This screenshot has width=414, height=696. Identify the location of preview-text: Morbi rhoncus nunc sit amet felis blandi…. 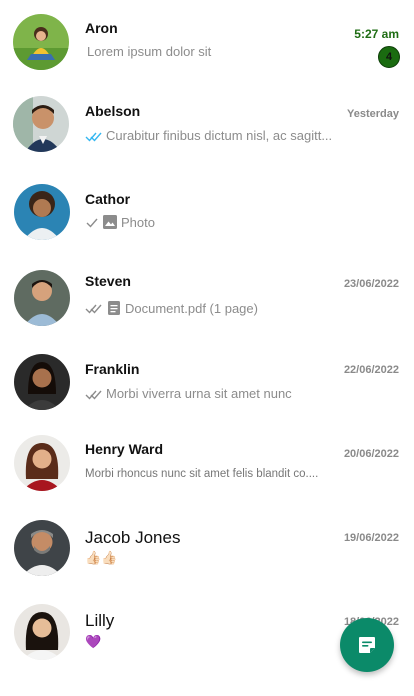
(202, 474).